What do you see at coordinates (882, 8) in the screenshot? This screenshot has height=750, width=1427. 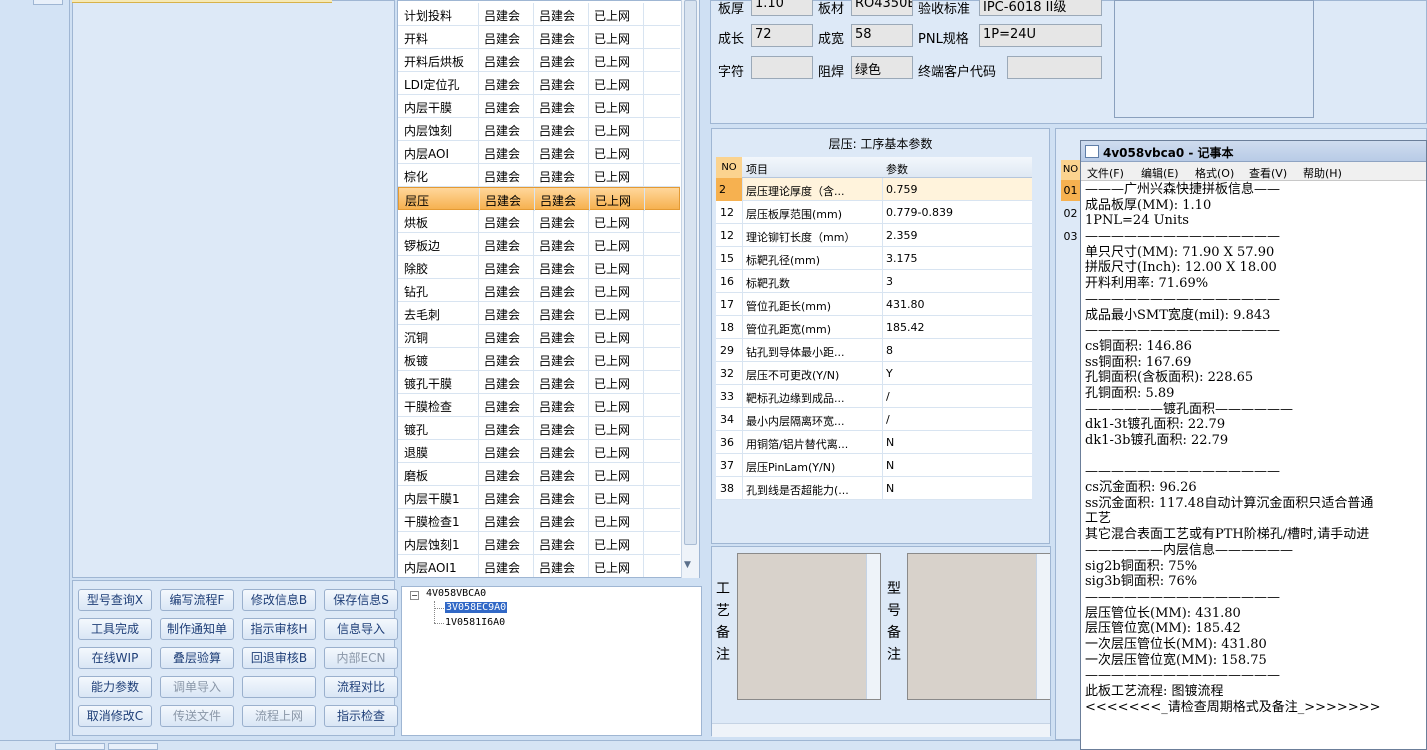 I see `material-input: RO4350B` at bounding box center [882, 8].